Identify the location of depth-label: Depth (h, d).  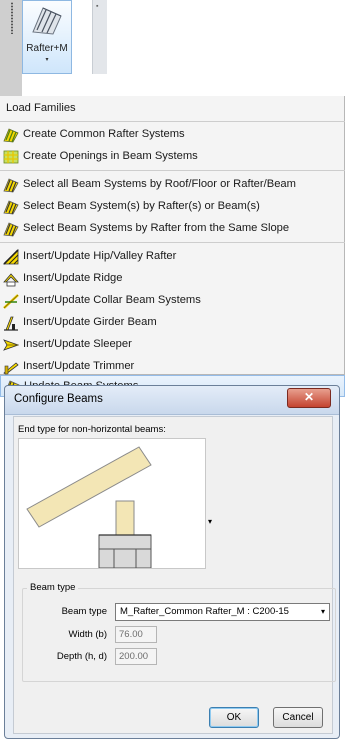
(81, 656).